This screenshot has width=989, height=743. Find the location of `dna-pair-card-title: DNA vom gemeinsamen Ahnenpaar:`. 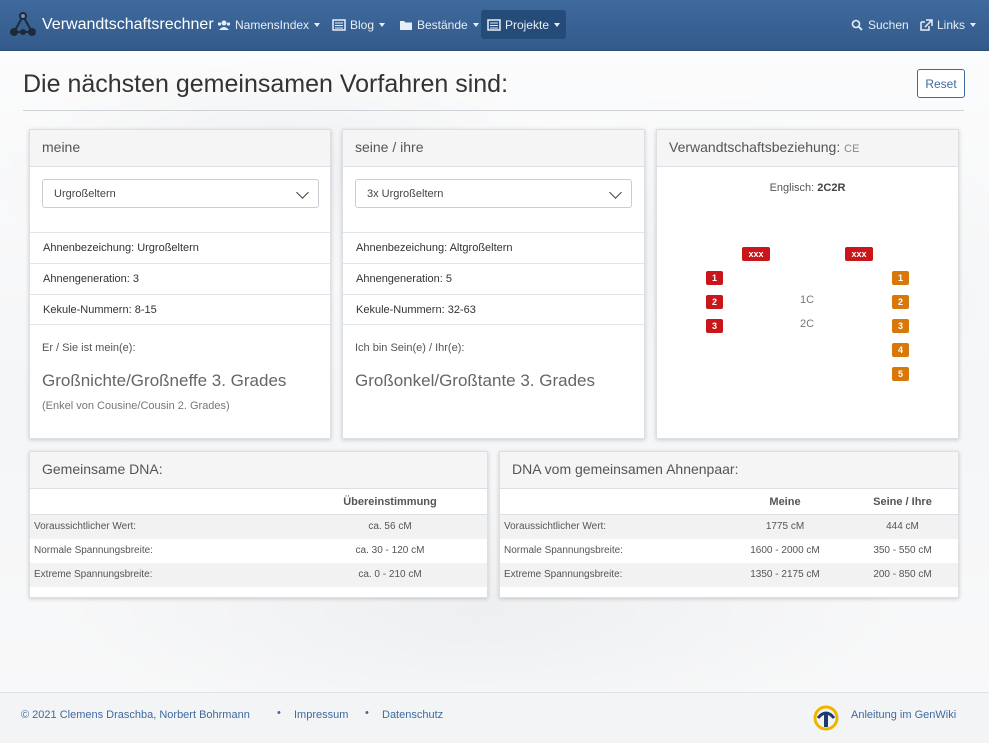

dna-pair-card-title: DNA vom gemeinsamen Ahnenpaar: is located at coordinates (729, 470).